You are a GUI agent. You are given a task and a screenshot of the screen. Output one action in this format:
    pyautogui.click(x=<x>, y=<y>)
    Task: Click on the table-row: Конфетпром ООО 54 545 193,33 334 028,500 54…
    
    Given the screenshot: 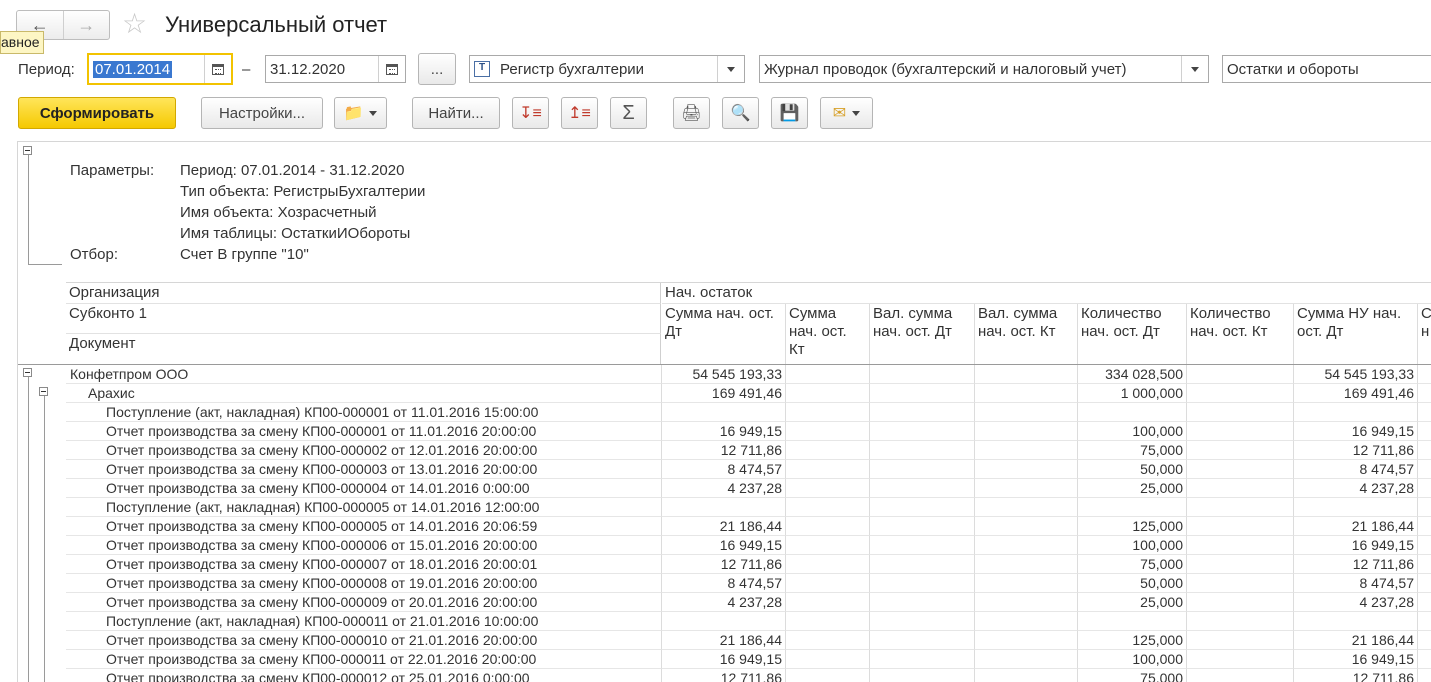 What is the action you would take?
    pyautogui.click(x=748, y=374)
    